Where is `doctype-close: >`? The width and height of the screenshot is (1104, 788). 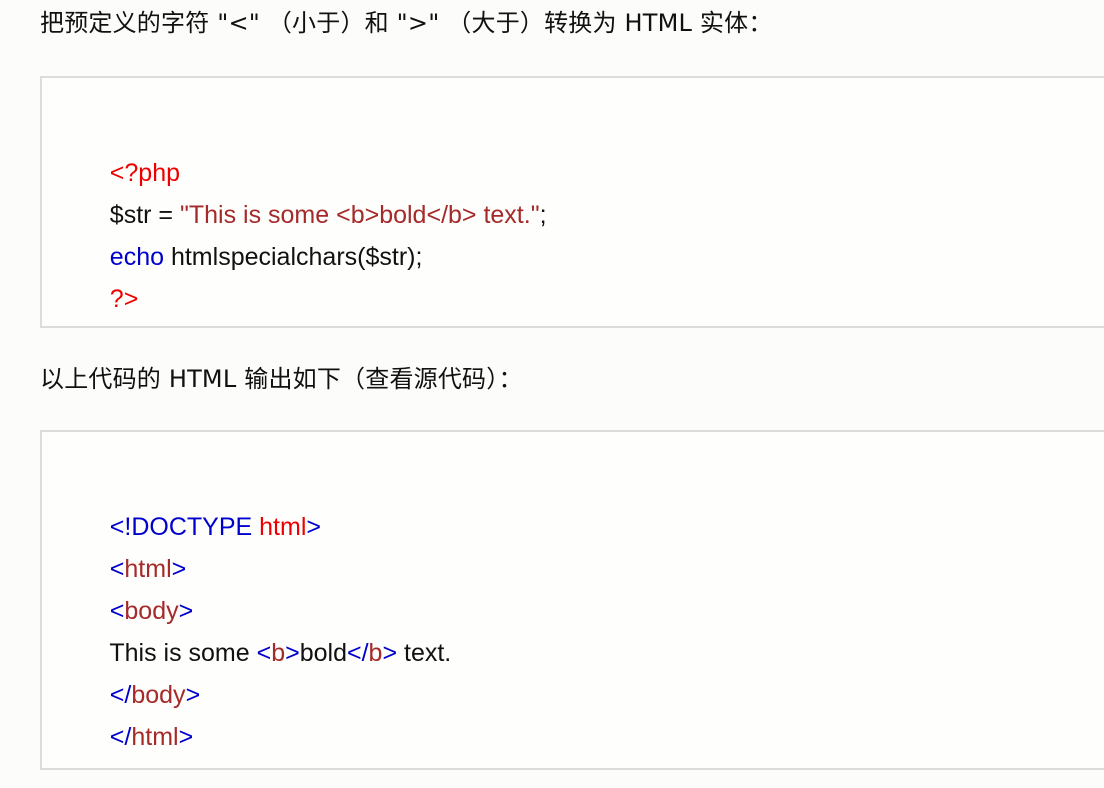 doctype-close: > is located at coordinates (313, 527).